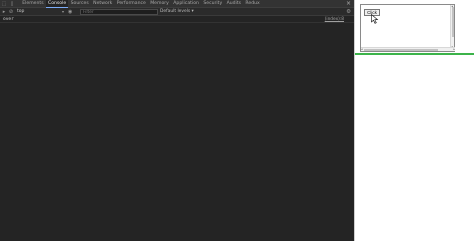  I want to click on tab-application: Application, so click(186, 4).